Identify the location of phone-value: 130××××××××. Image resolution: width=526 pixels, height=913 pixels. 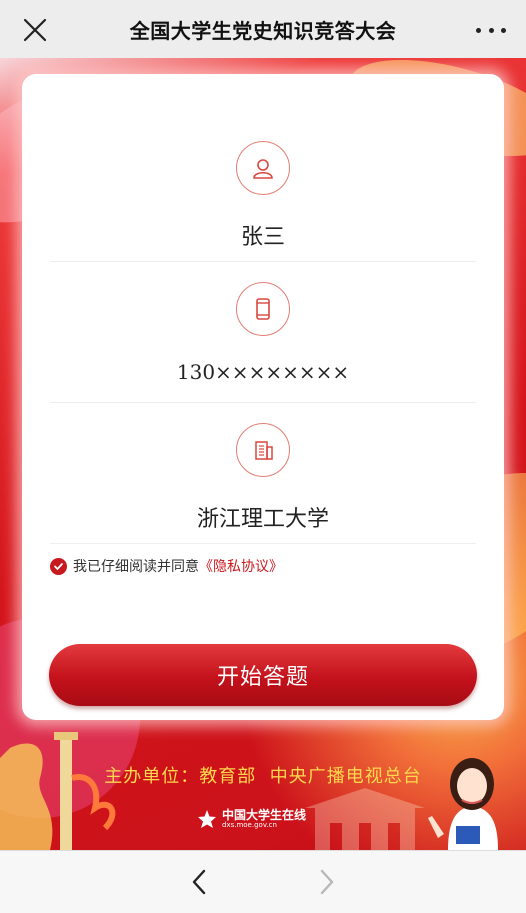
(263, 372).